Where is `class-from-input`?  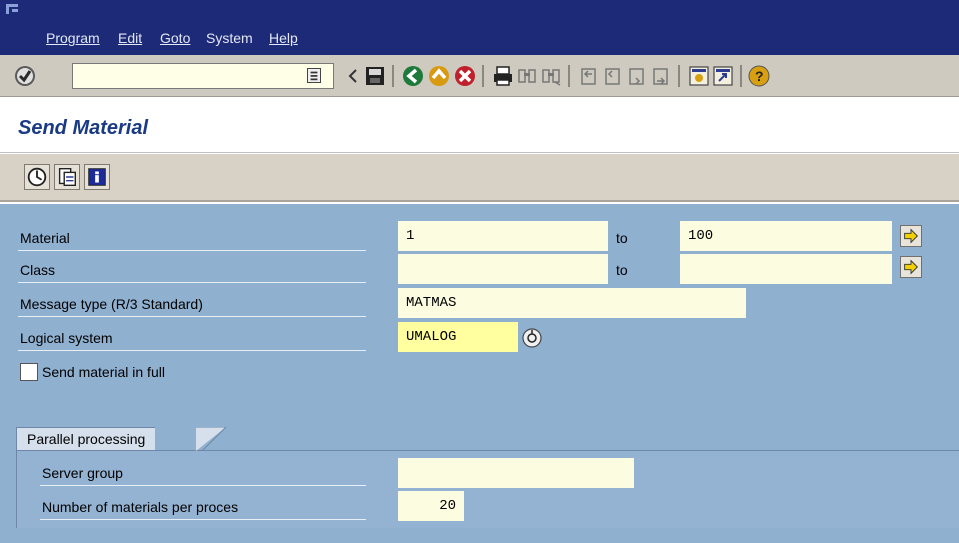
class-from-input is located at coordinates (503, 269).